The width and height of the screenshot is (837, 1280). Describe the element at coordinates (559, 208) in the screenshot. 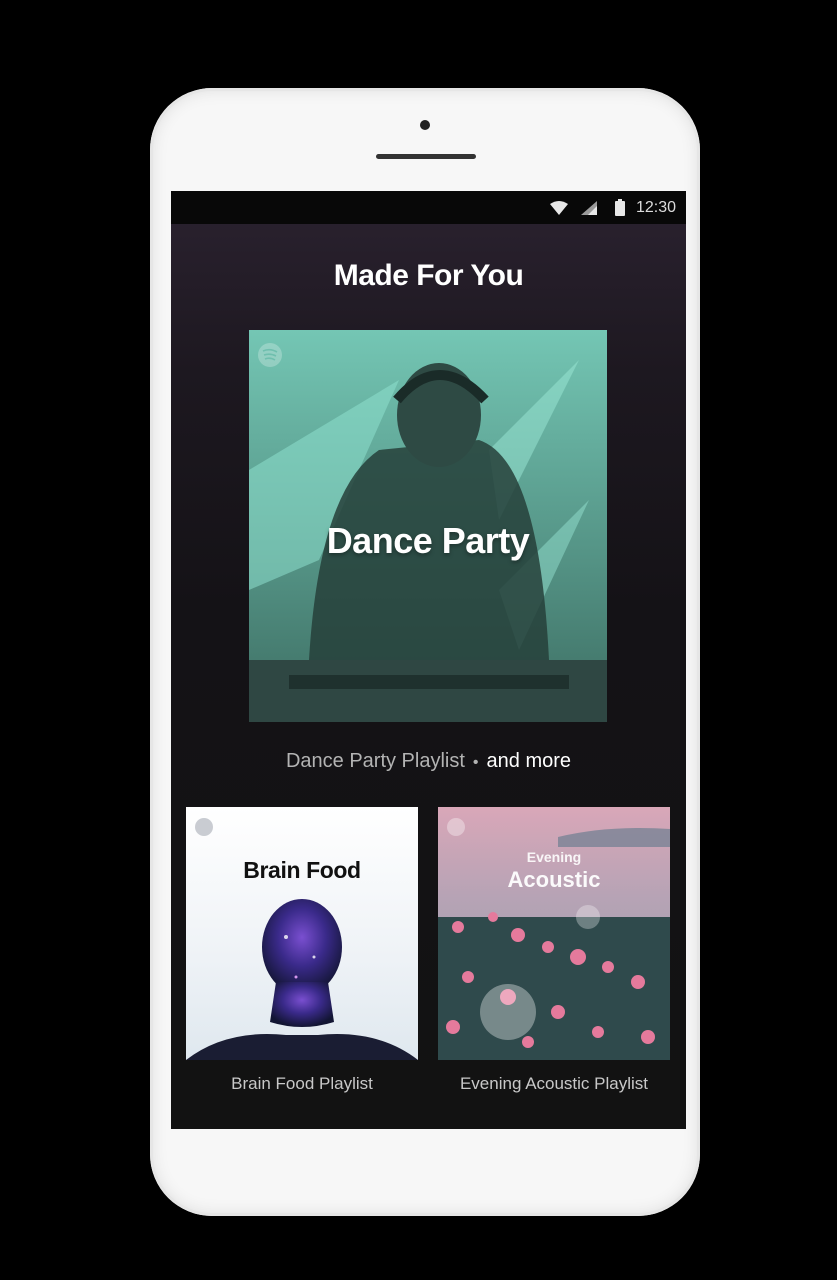

I see `wifi-icon` at that location.